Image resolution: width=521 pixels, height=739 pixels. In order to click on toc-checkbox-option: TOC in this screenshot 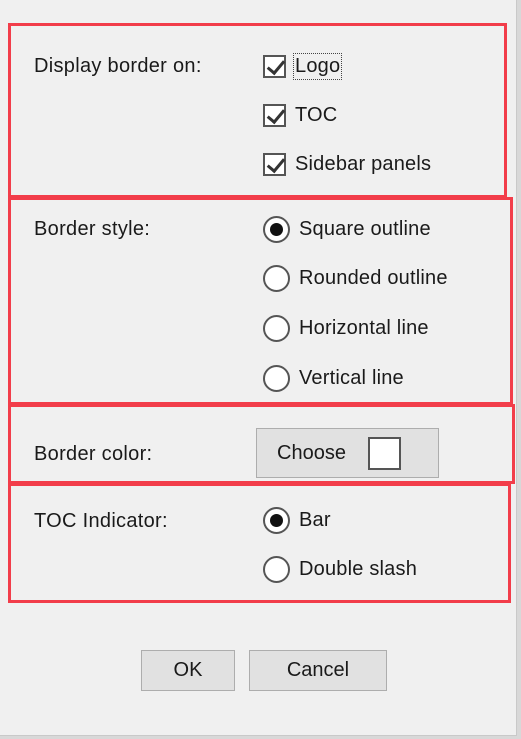, I will do `click(300, 115)`.